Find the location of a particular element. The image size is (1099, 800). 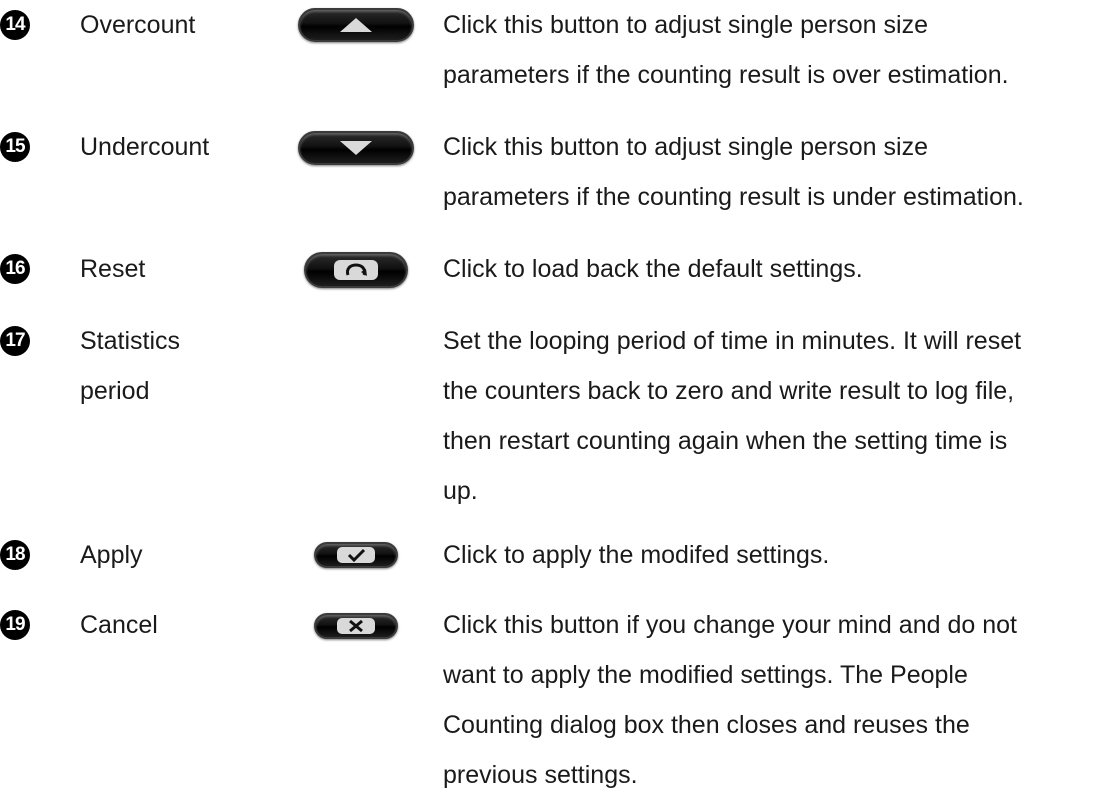

x-icon is located at coordinates (356, 626).